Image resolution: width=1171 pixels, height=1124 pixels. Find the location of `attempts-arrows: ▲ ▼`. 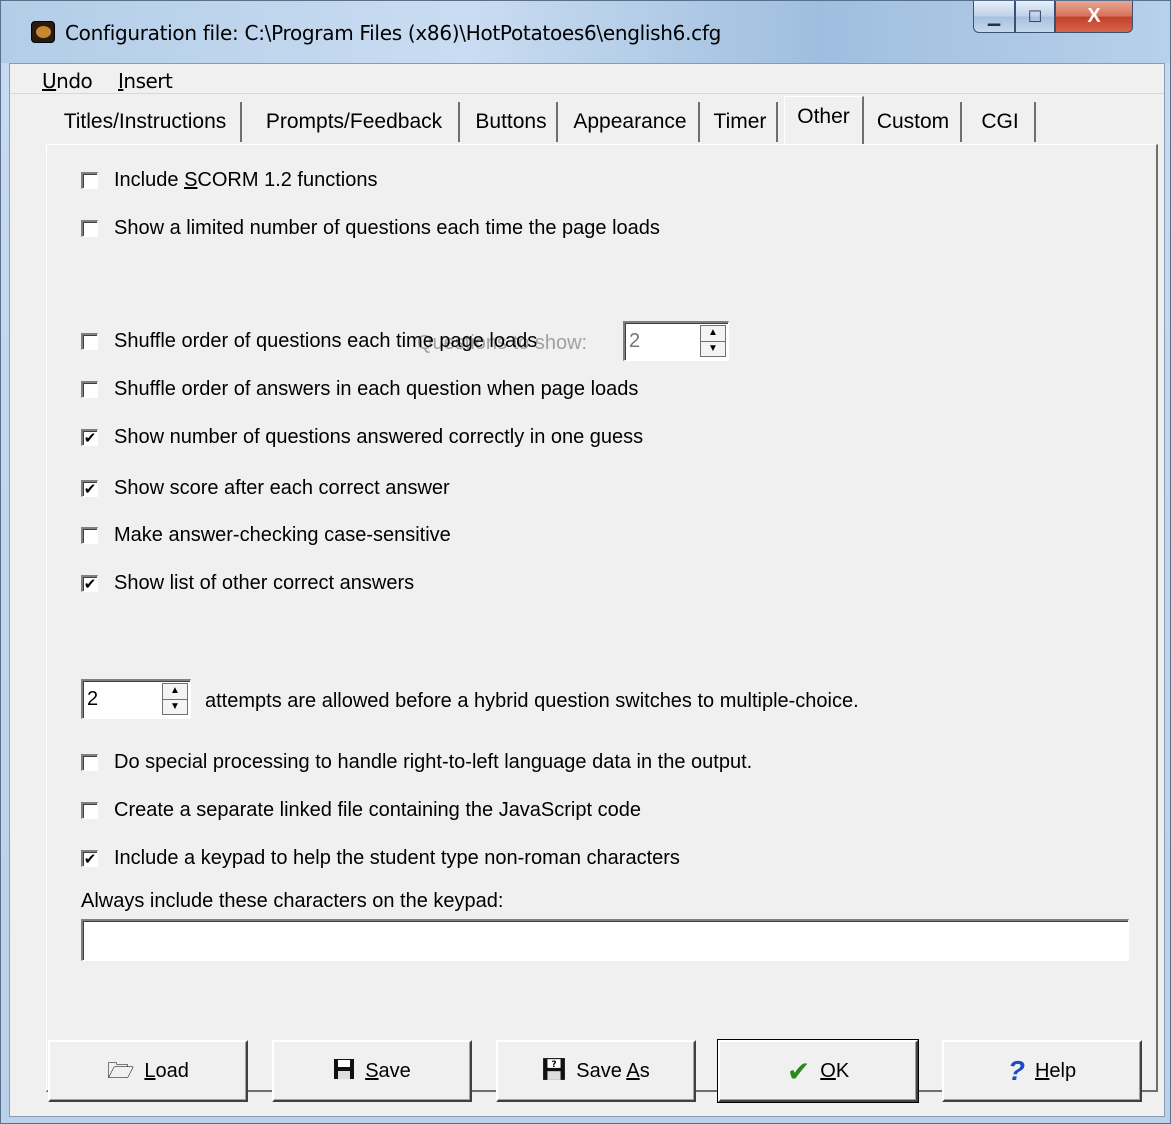

attempts-arrows: ▲ ▼ is located at coordinates (175, 699).